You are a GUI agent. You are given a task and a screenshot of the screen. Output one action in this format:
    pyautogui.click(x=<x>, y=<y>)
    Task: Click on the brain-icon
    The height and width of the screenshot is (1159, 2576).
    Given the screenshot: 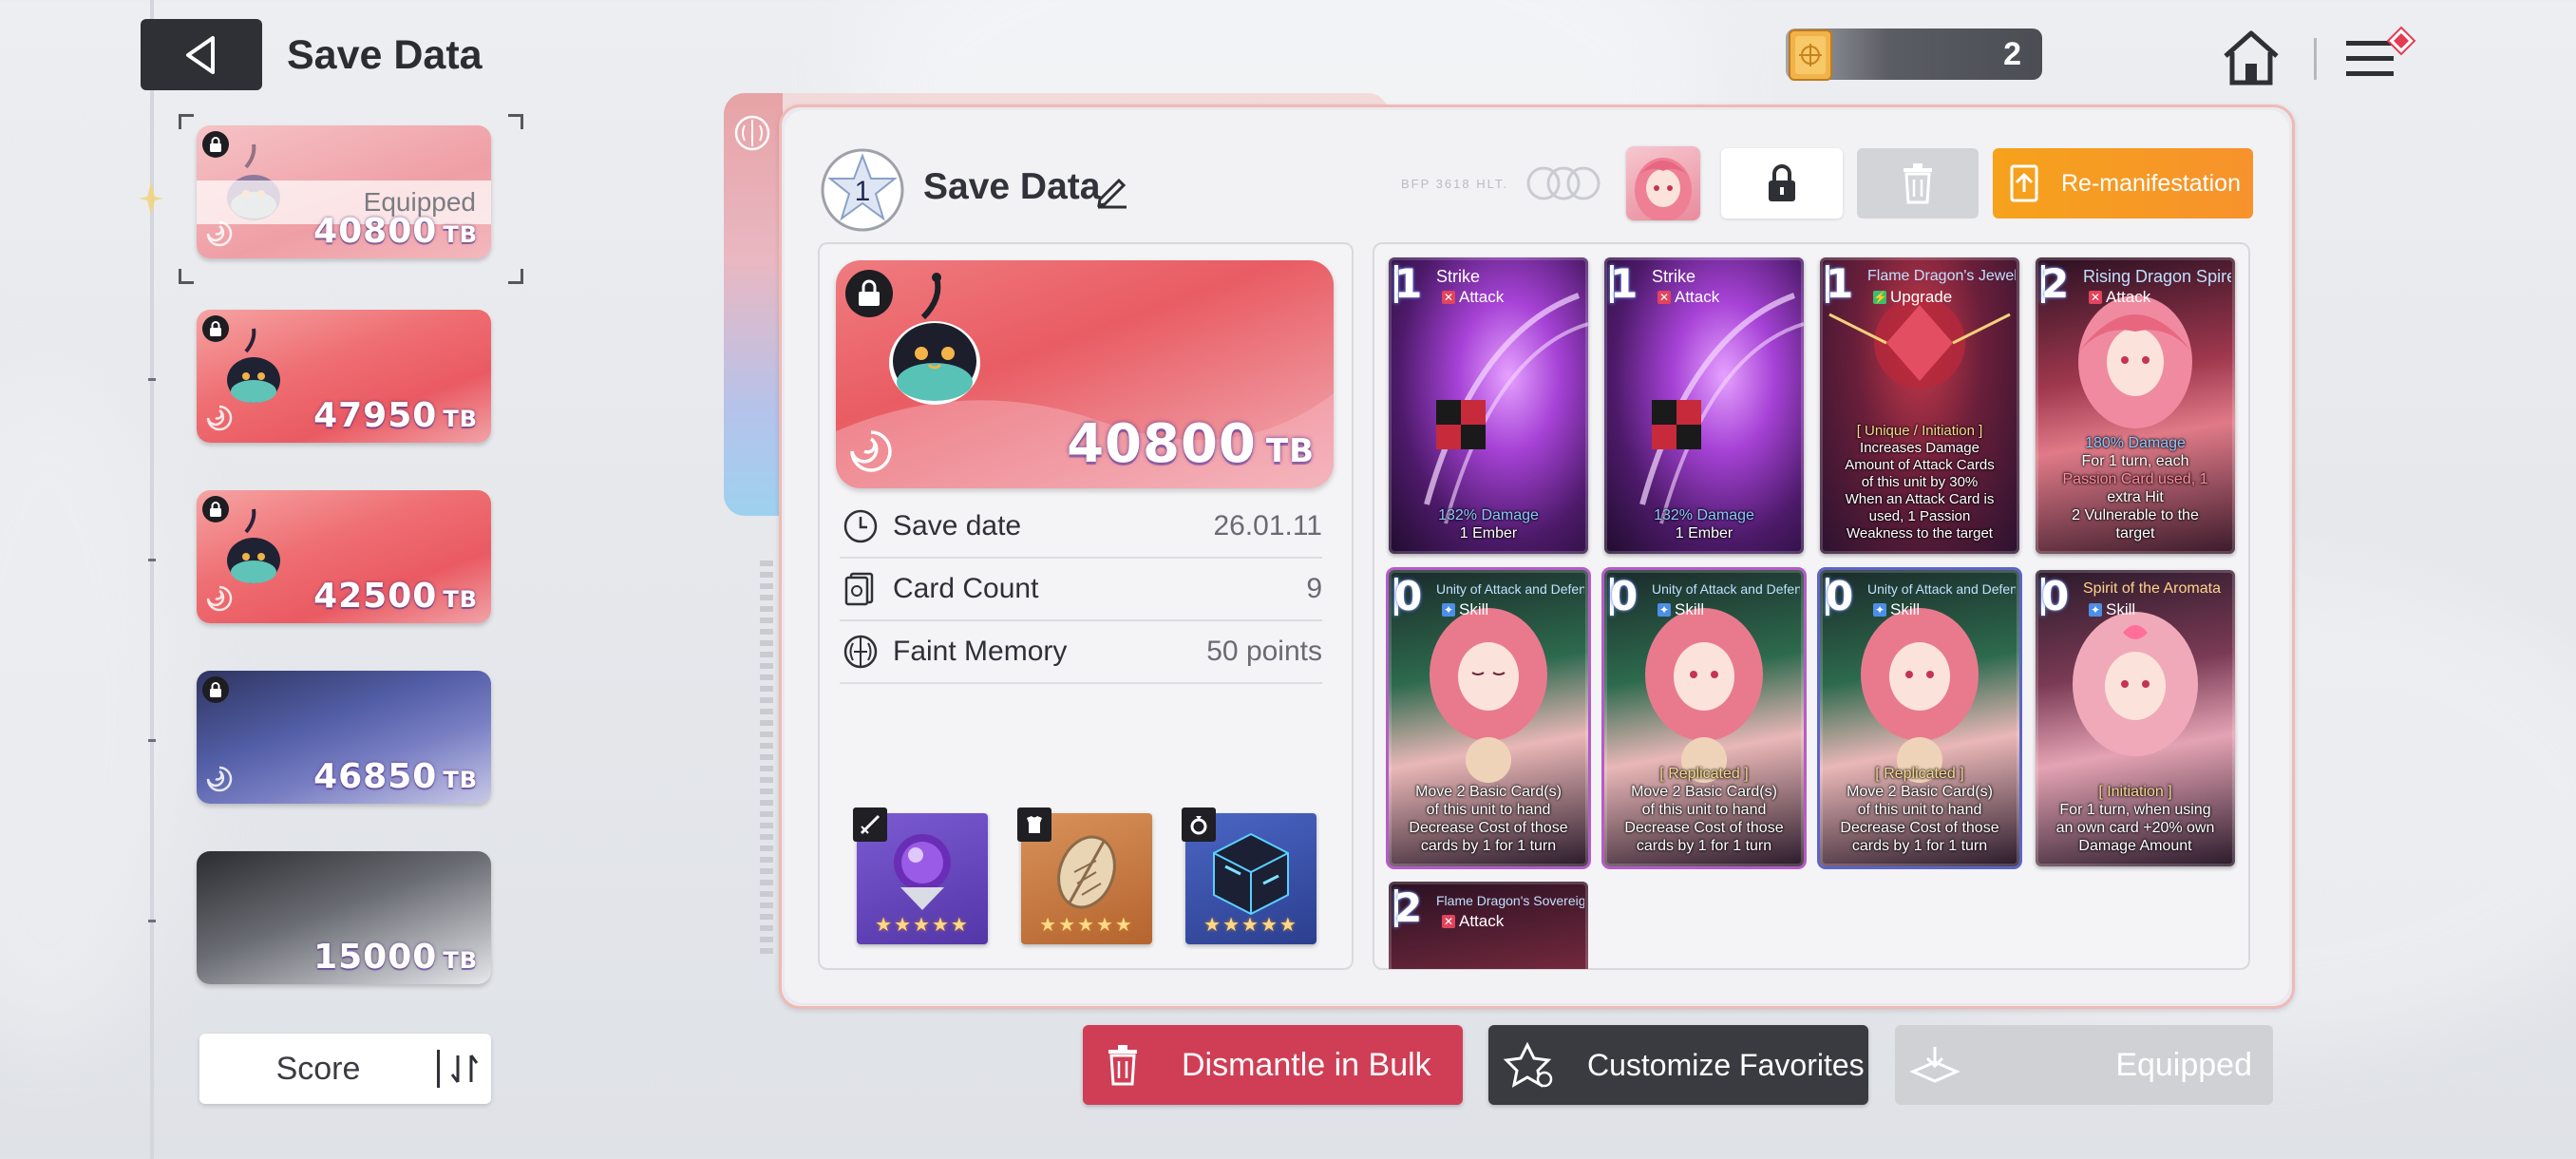 What is the action you would take?
    pyautogui.click(x=860, y=652)
    